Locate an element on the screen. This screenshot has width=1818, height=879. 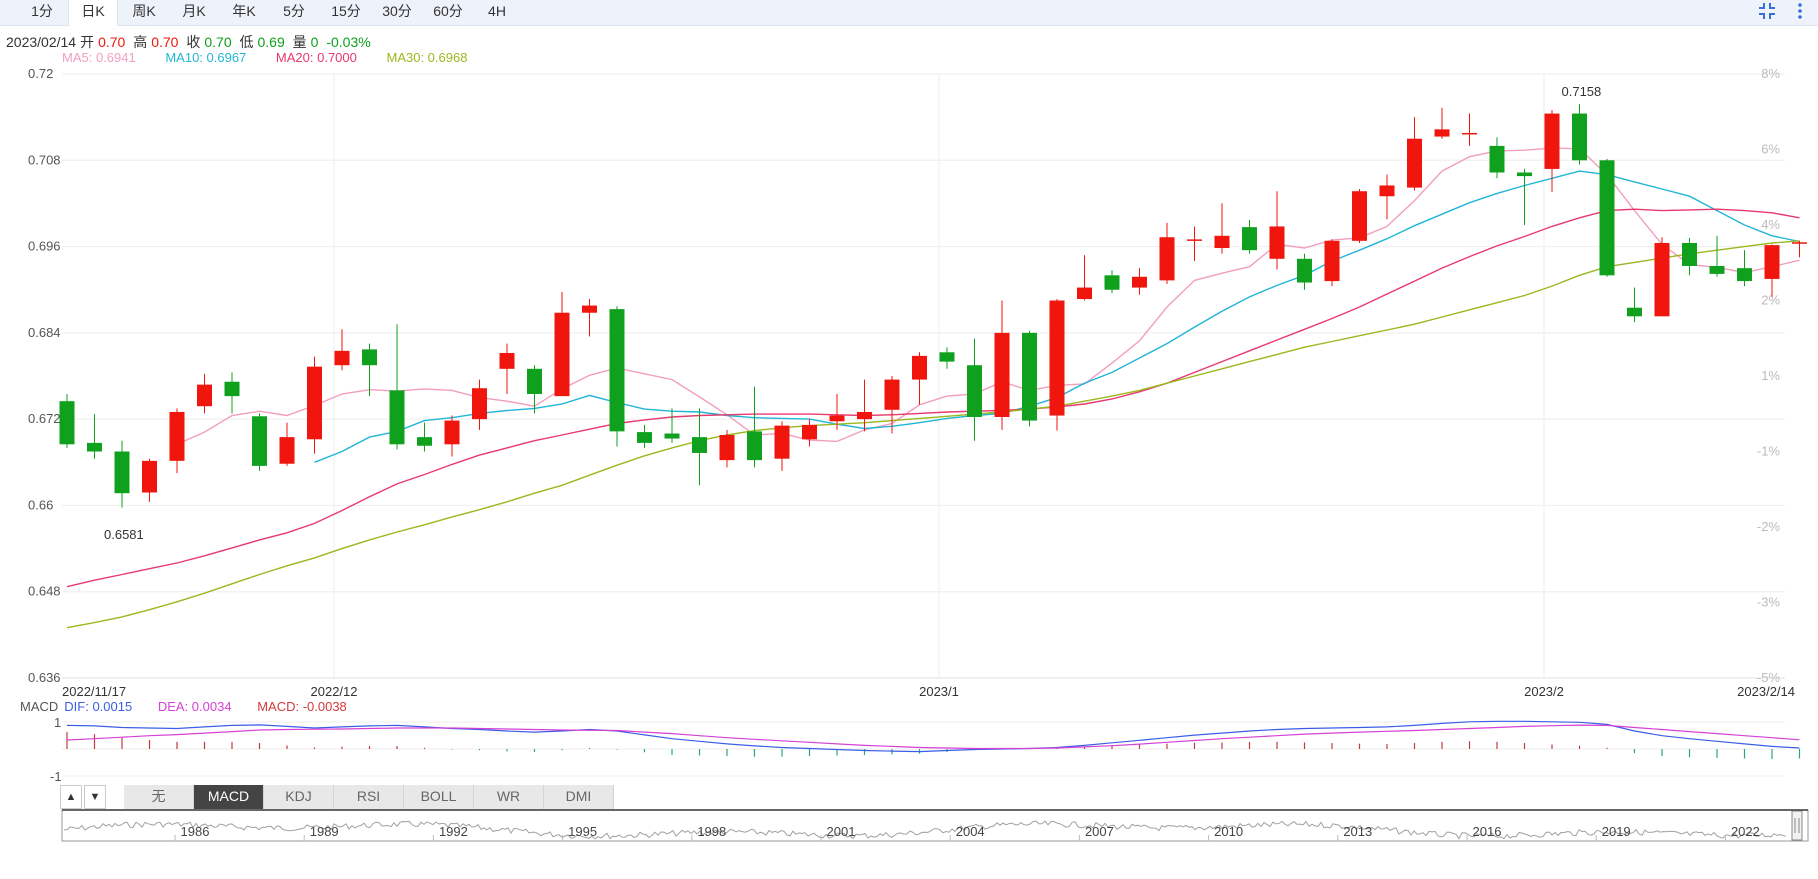
navigator-year-label: 1989 is located at coordinates (324, 831).